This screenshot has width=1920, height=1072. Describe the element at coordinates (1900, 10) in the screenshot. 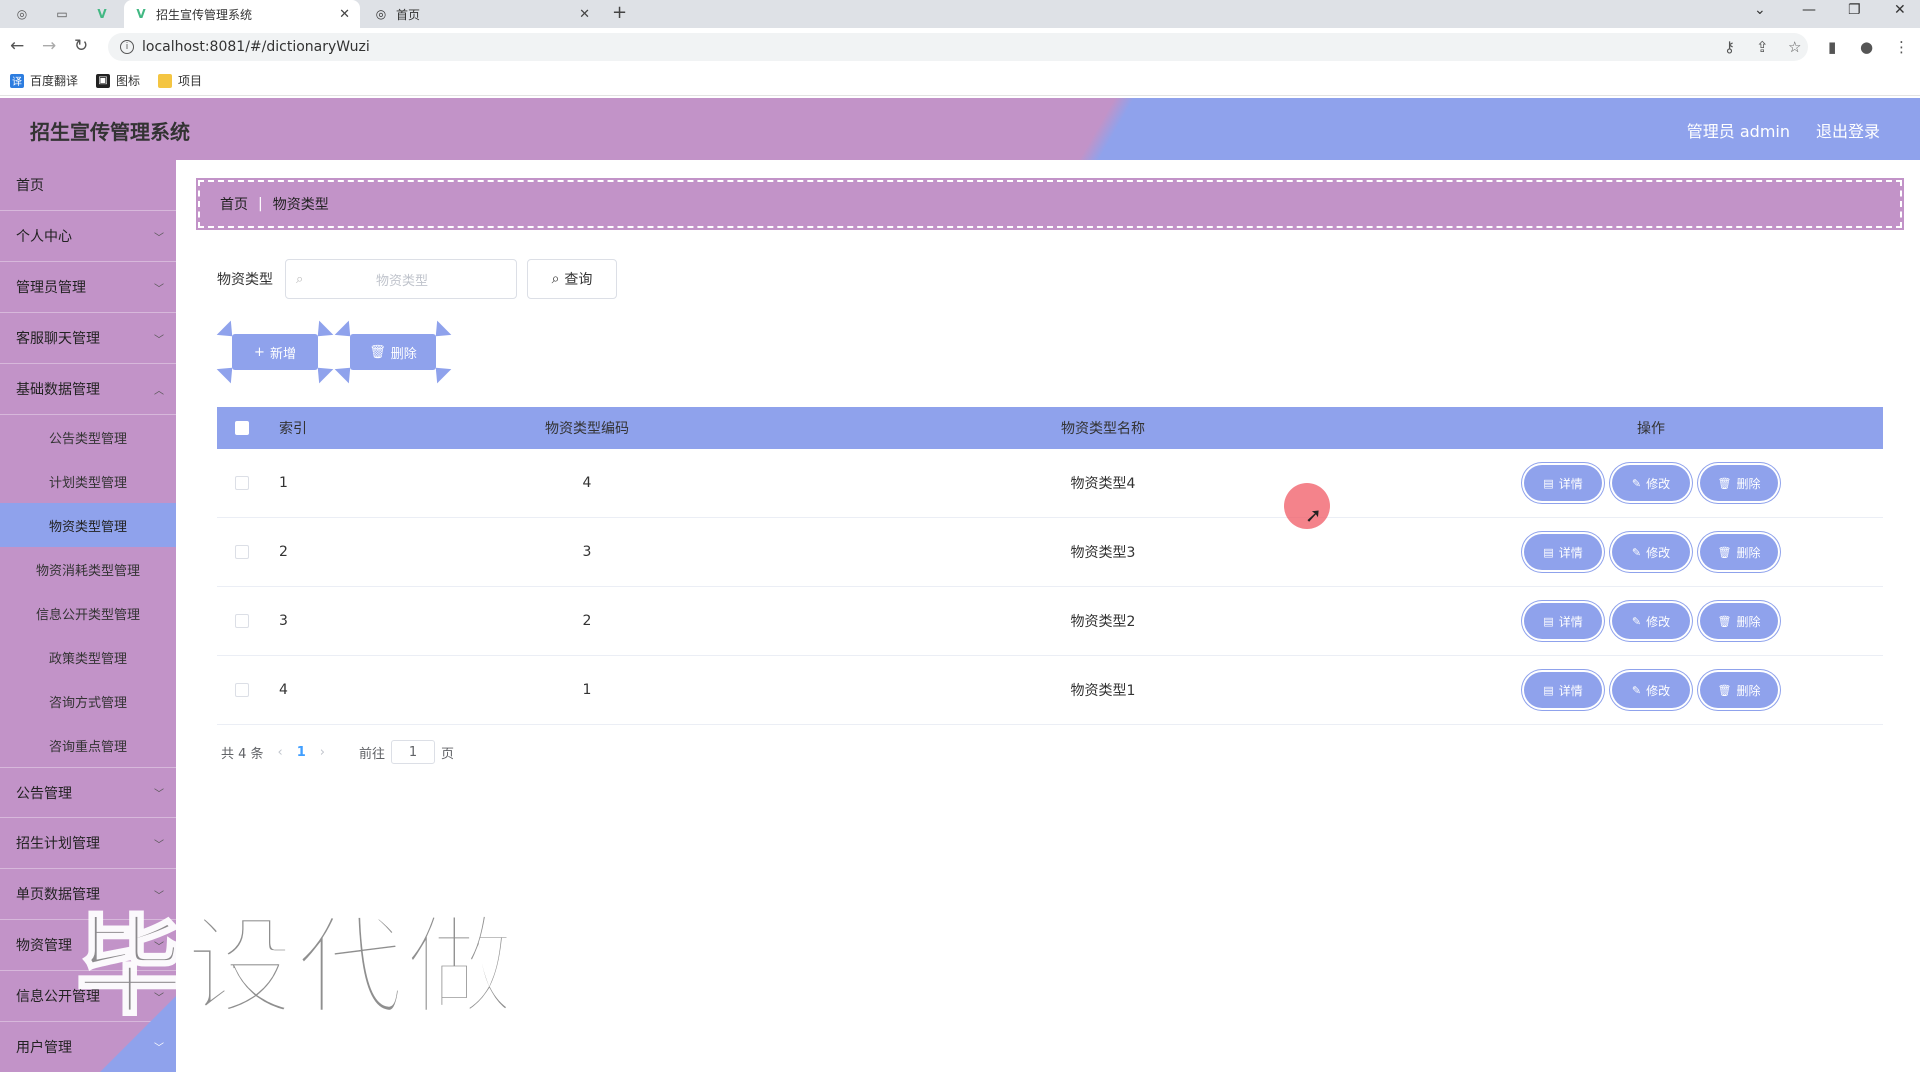

I see `window-close-icon: ✕` at that location.